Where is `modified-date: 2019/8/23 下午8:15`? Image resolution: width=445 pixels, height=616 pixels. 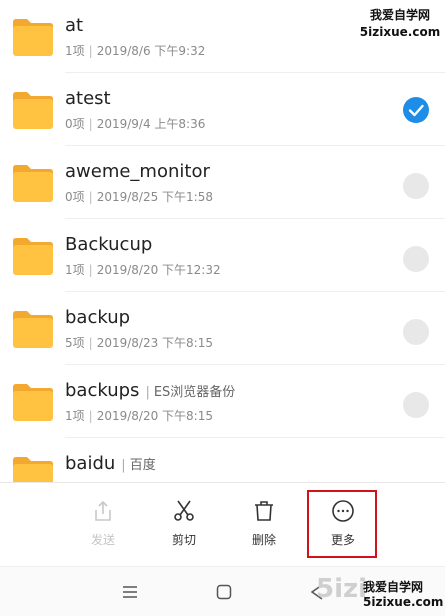 modified-date: 2019/8/23 下午8:15 is located at coordinates (154, 343).